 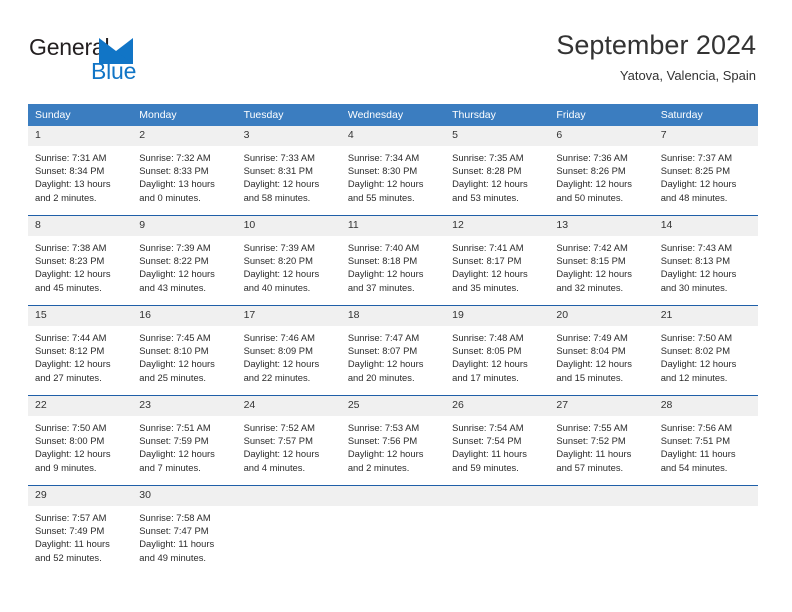 What do you see at coordinates (68, 377) in the screenshot?
I see `daylight-text-line2: and 27 minutes.` at bounding box center [68, 377].